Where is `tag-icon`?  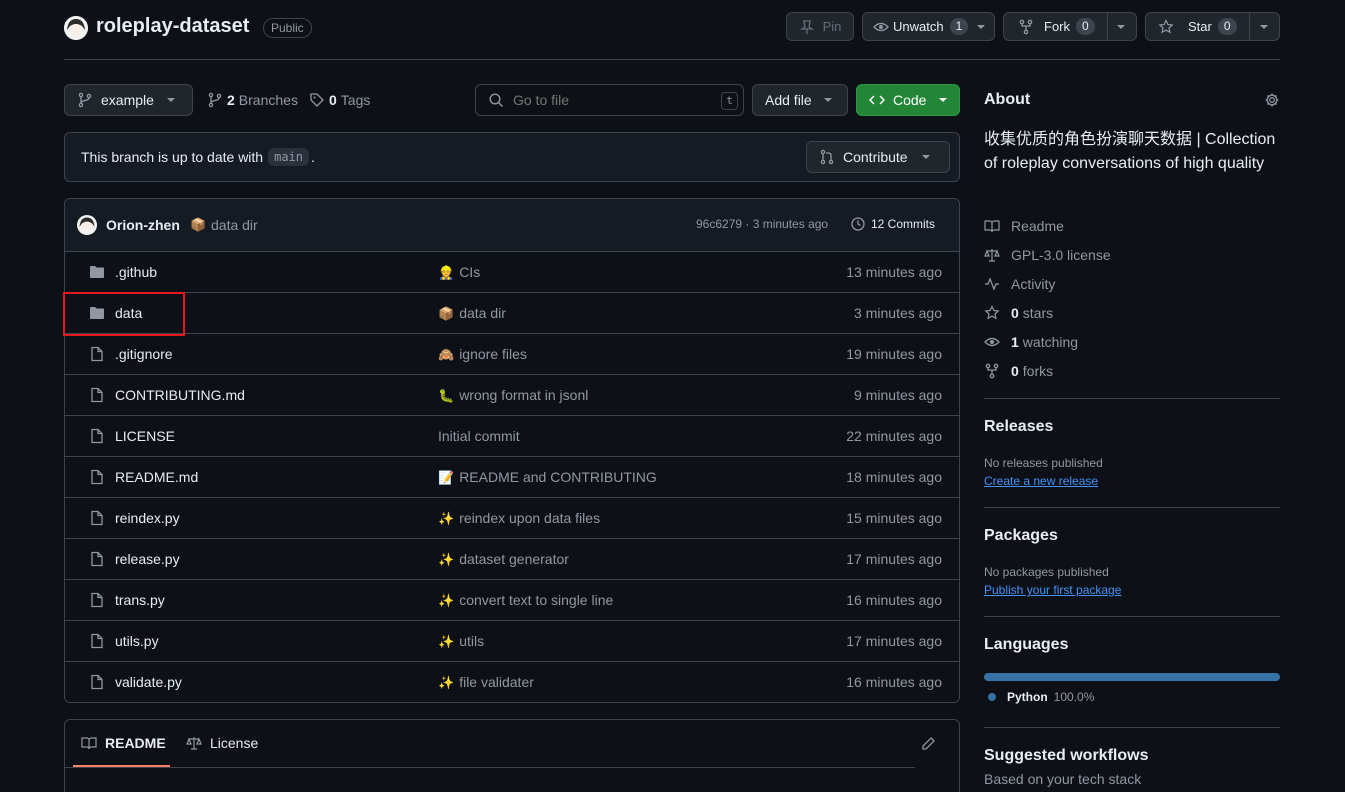
tag-icon is located at coordinates (317, 100).